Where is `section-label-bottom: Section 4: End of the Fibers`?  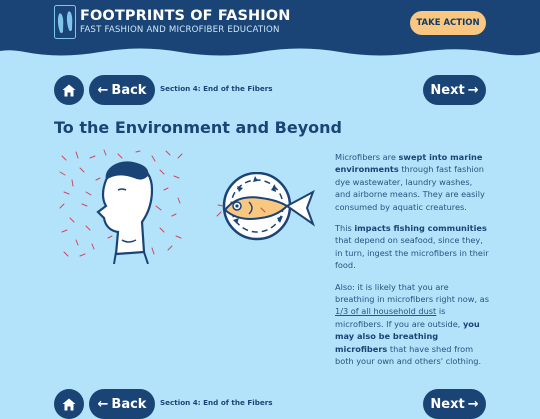 section-label-bottom: Section 4: End of the Fibers is located at coordinates (216, 402).